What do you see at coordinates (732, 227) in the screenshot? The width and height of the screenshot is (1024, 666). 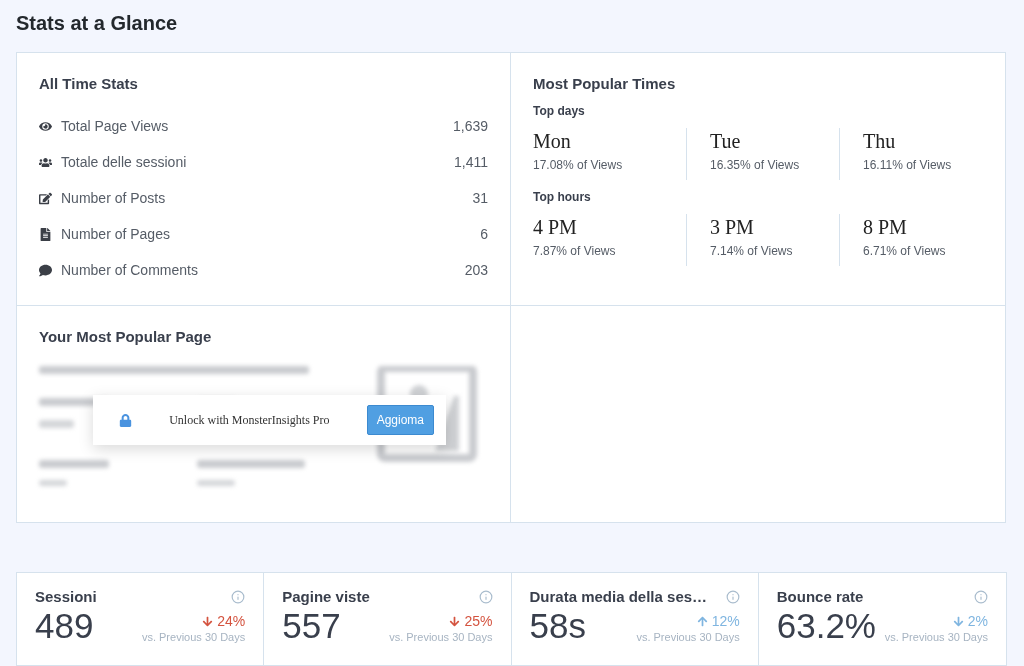 I see `time-name: 3 PM` at bounding box center [732, 227].